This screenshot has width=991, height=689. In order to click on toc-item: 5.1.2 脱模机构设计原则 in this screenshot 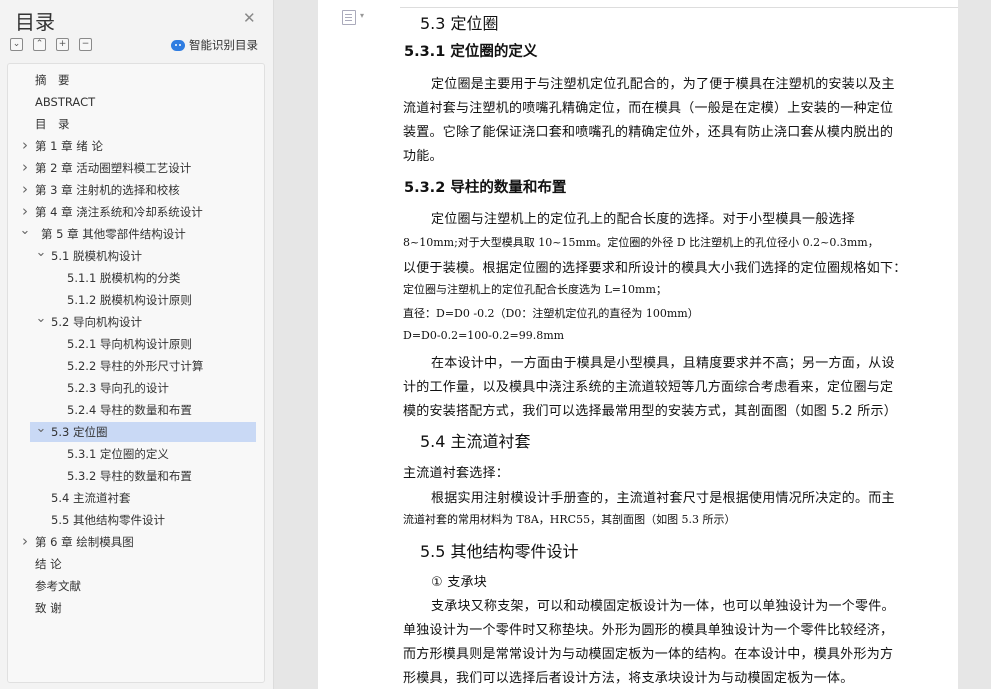, I will do `click(133, 300)`.